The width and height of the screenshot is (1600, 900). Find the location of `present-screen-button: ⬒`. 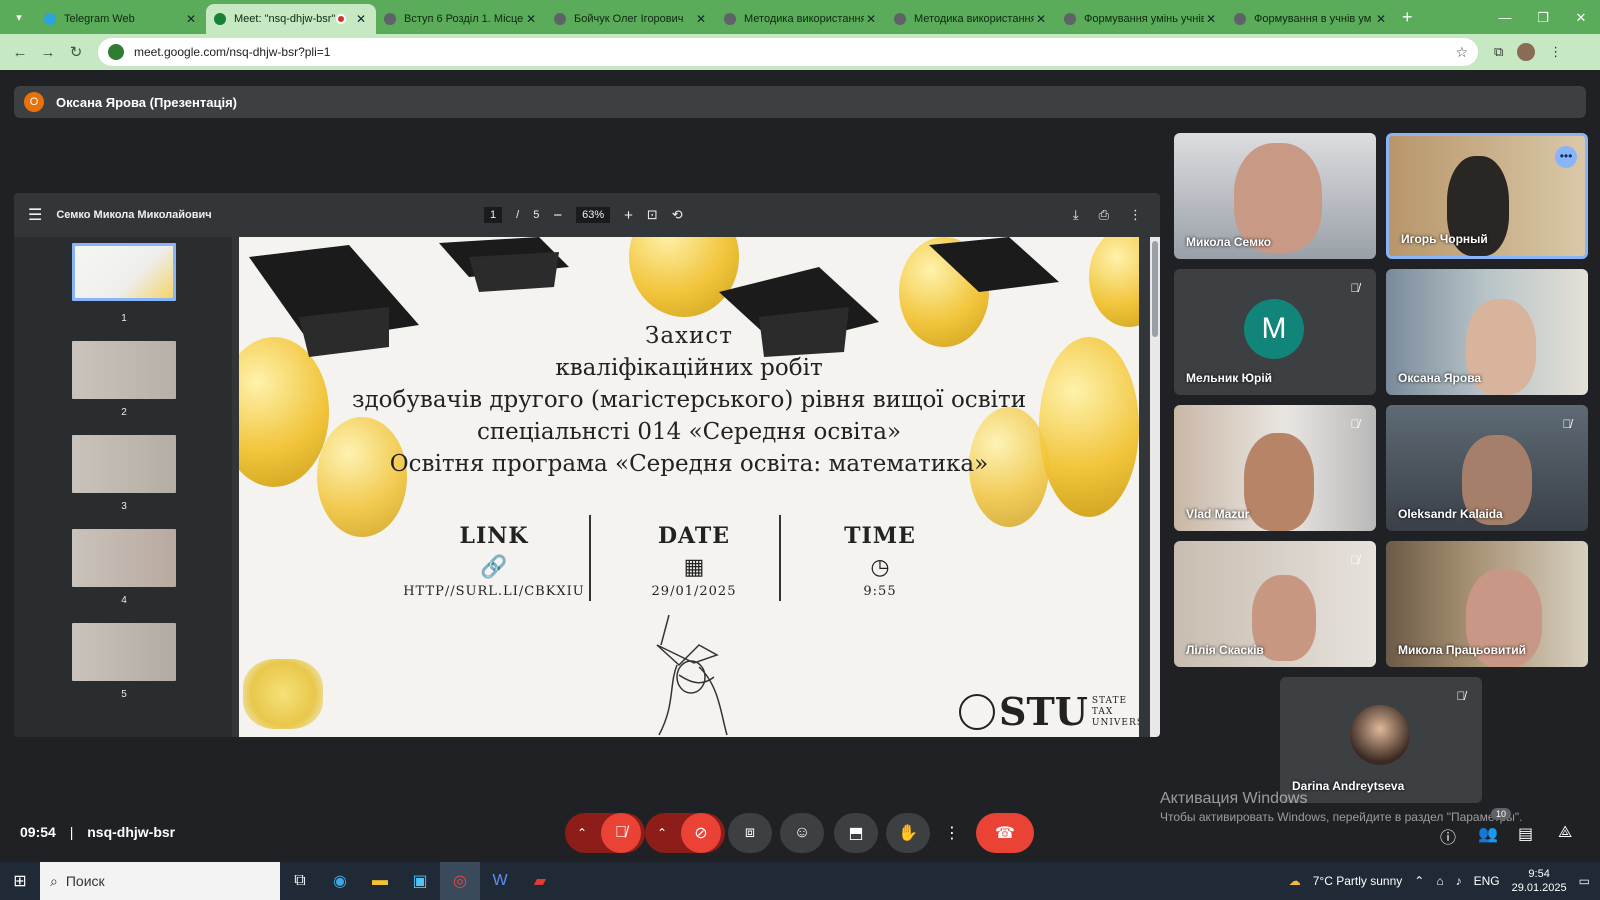

present-screen-button: ⬒ is located at coordinates (856, 833).